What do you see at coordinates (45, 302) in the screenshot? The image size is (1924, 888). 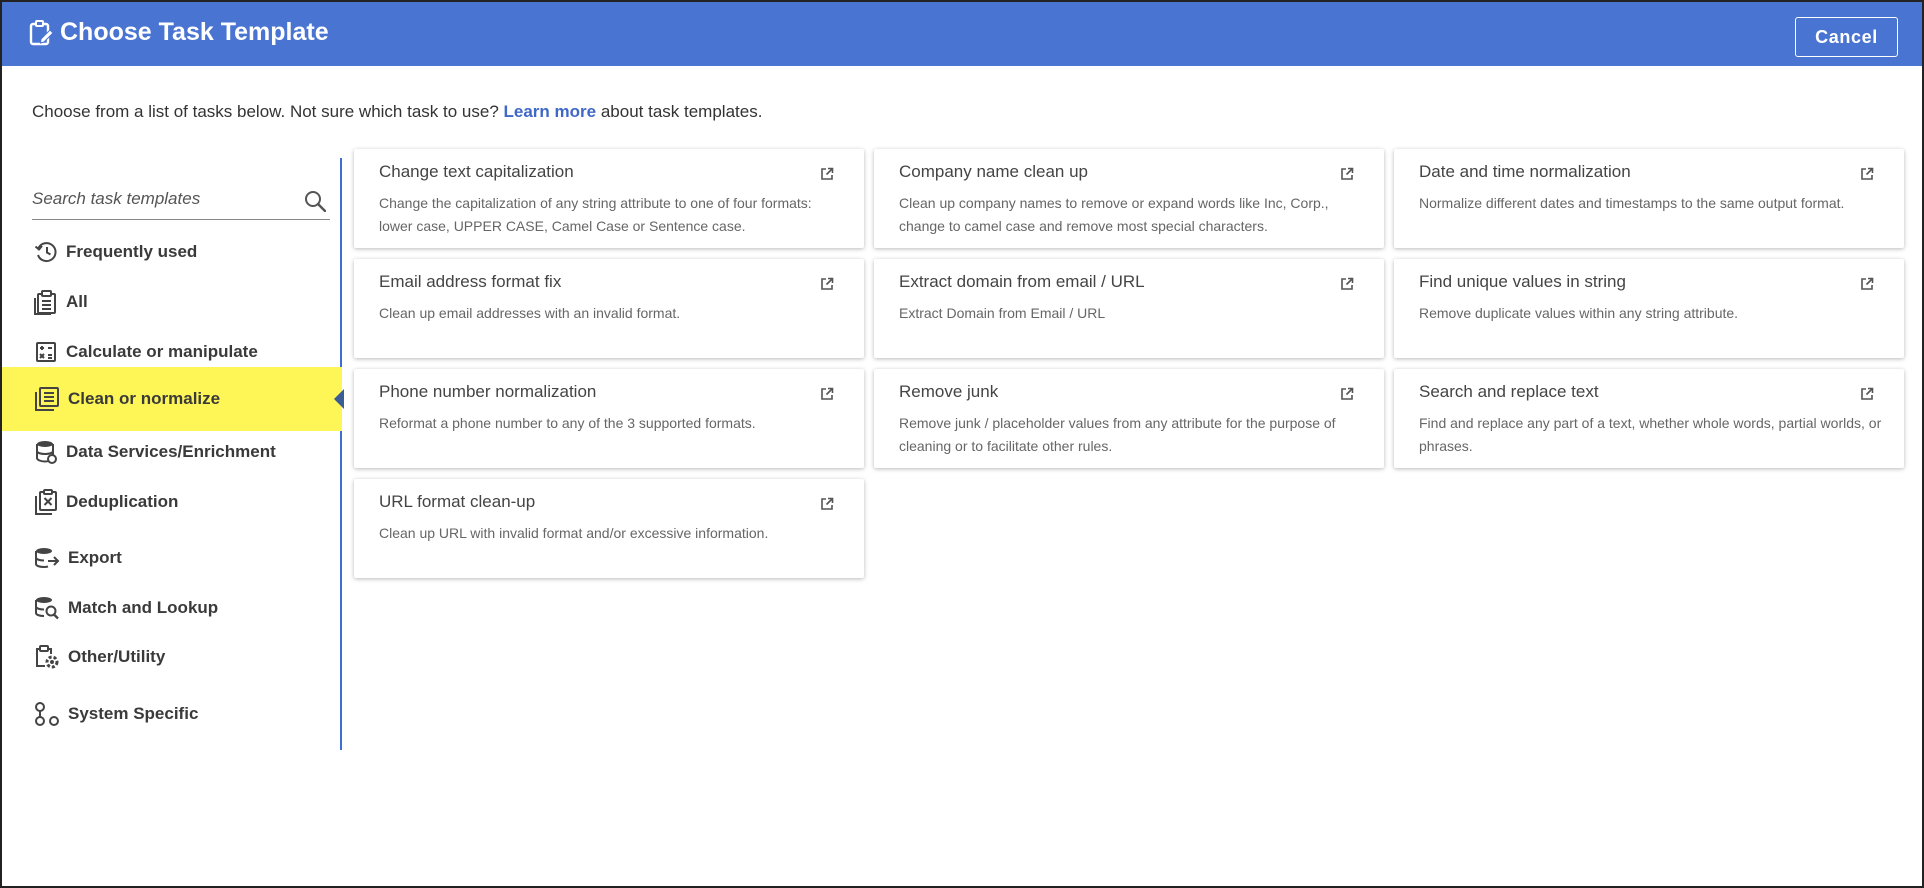 I see `clipboard-list-icon` at bounding box center [45, 302].